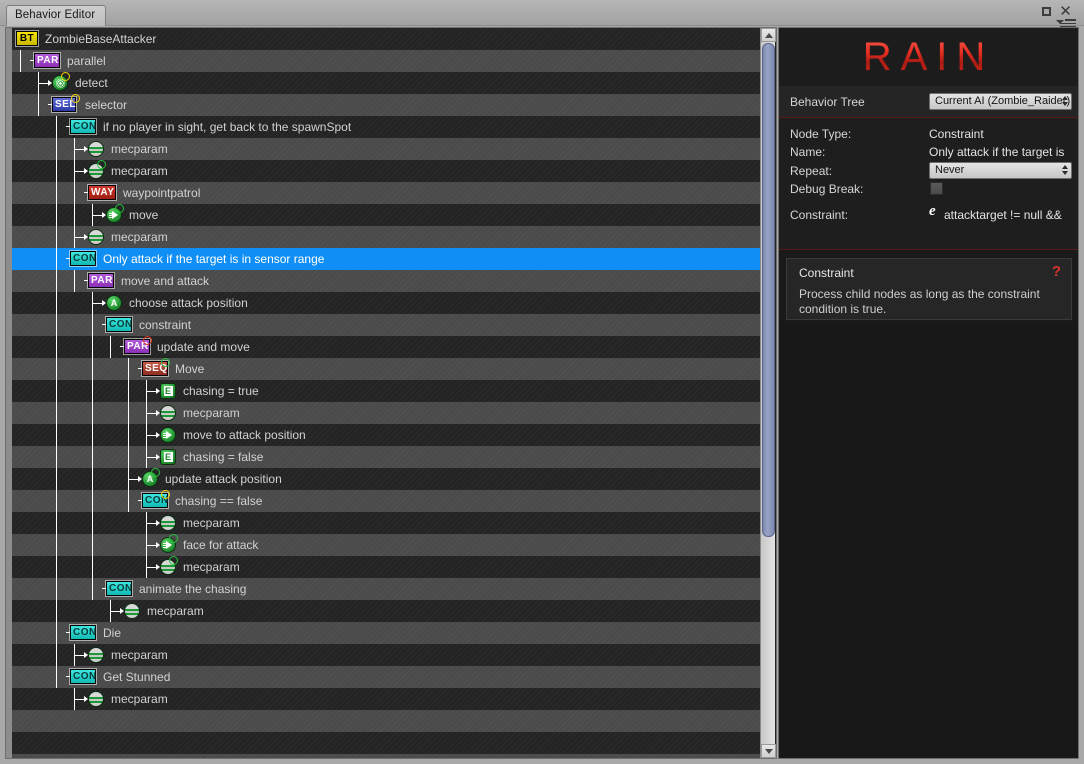 The width and height of the screenshot is (1084, 764). What do you see at coordinates (384, 545) in the screenshot?
I see `tree-row: face for attack` at bounding box center [384, 545].